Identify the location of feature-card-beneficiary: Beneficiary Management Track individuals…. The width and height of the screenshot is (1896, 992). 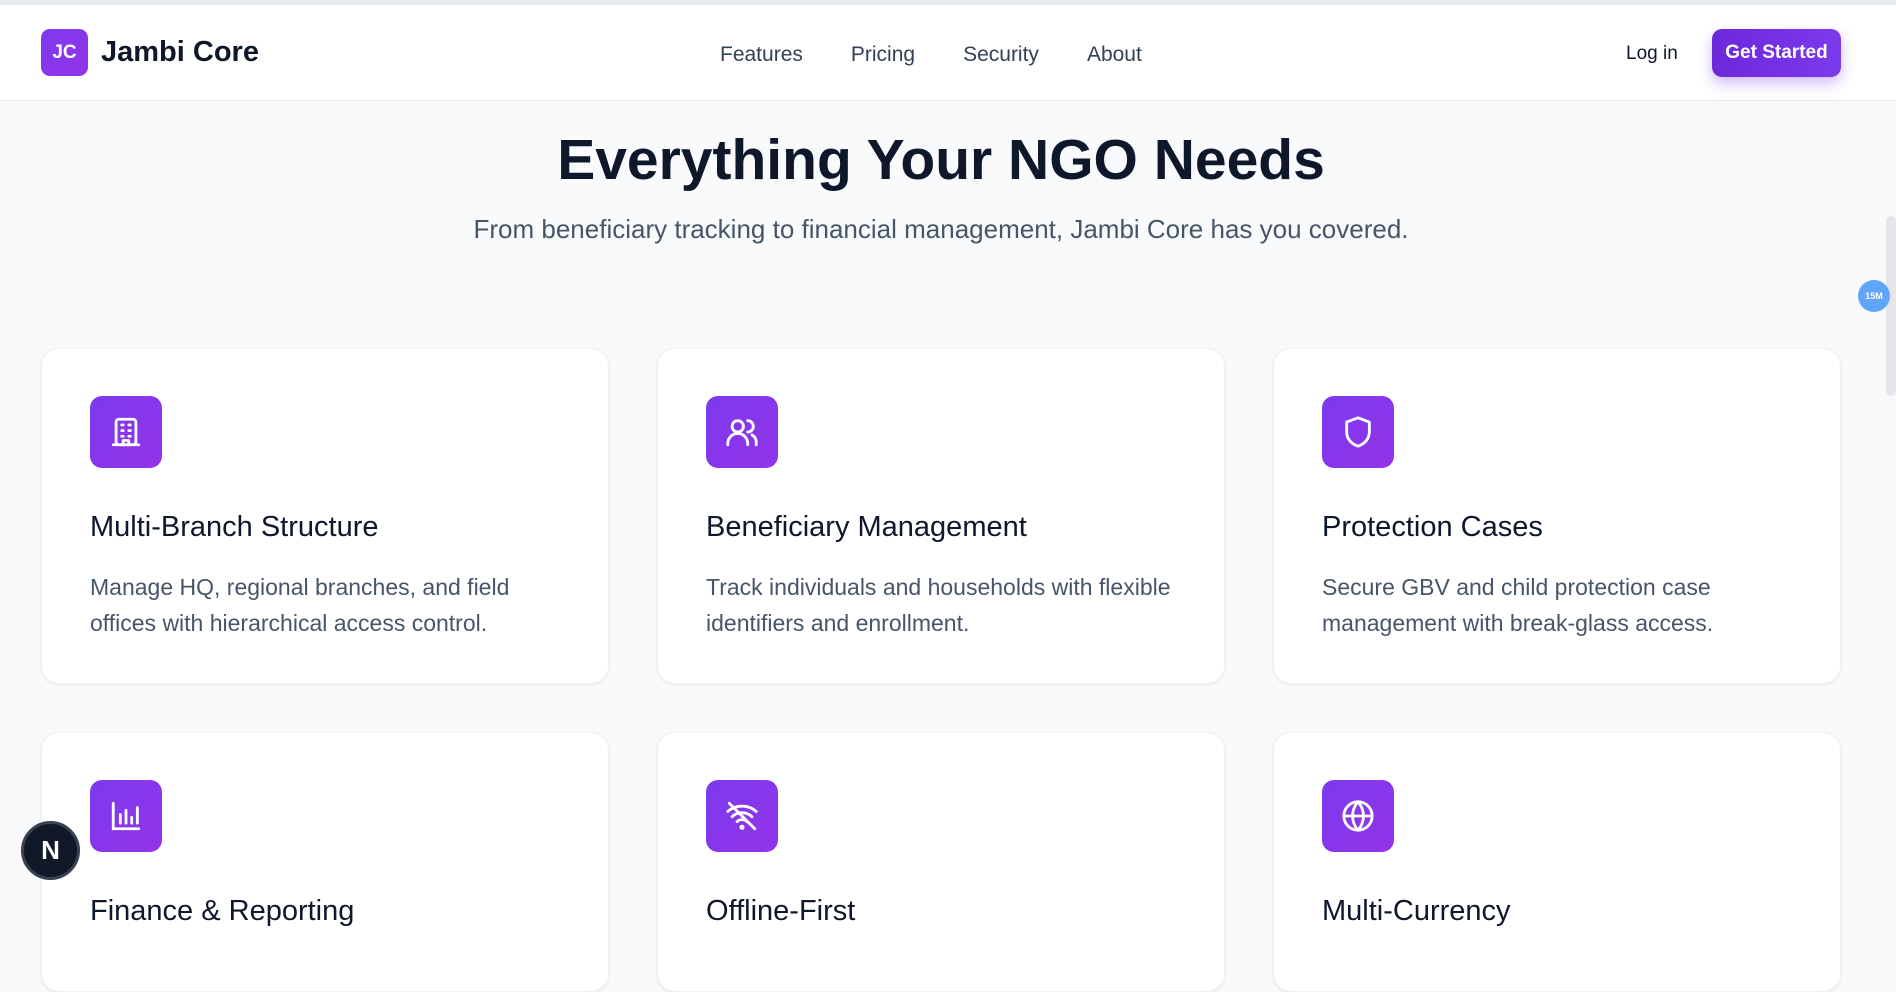
(941, 516).